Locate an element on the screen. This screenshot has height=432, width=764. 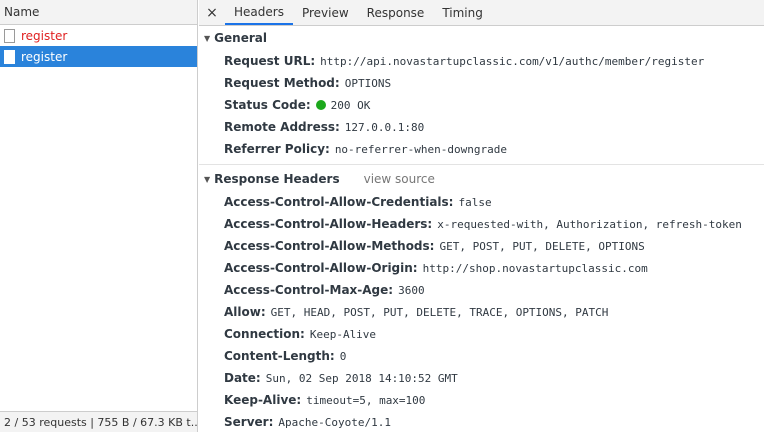
header-key: Access-Control-Max-Age: is located at coordinates (309, 290).